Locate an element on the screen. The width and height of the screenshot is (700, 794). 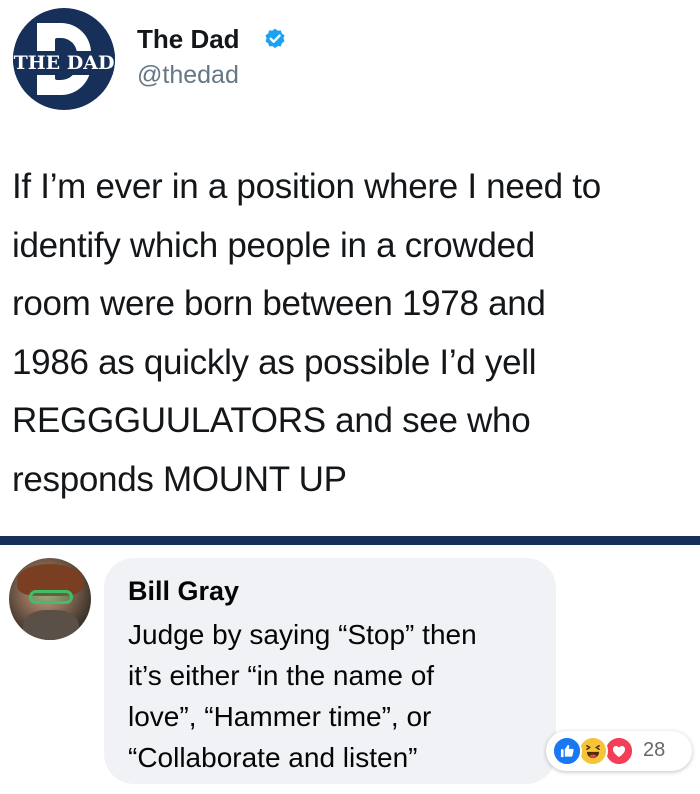
commenter-name: Bill Gray is located at coordinates (183, 591).